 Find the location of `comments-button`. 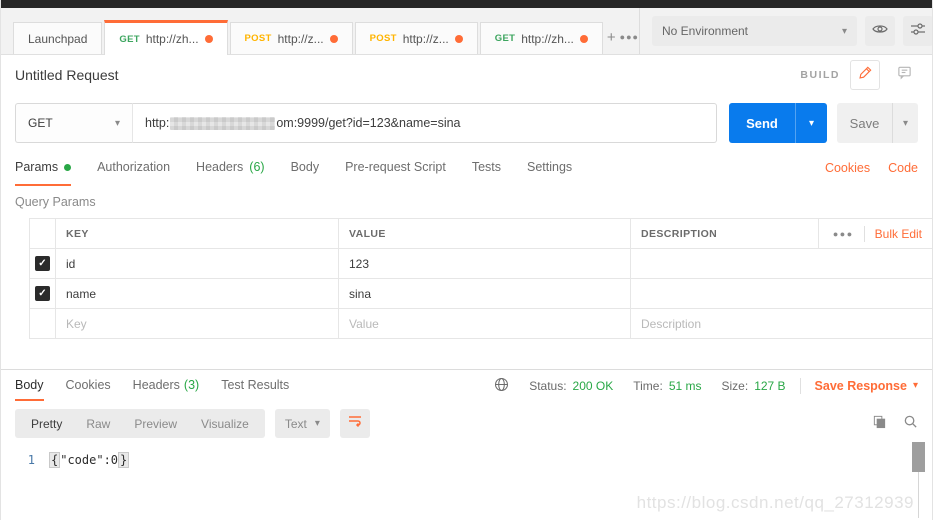

comments-button is located at coordinates (904, 75).